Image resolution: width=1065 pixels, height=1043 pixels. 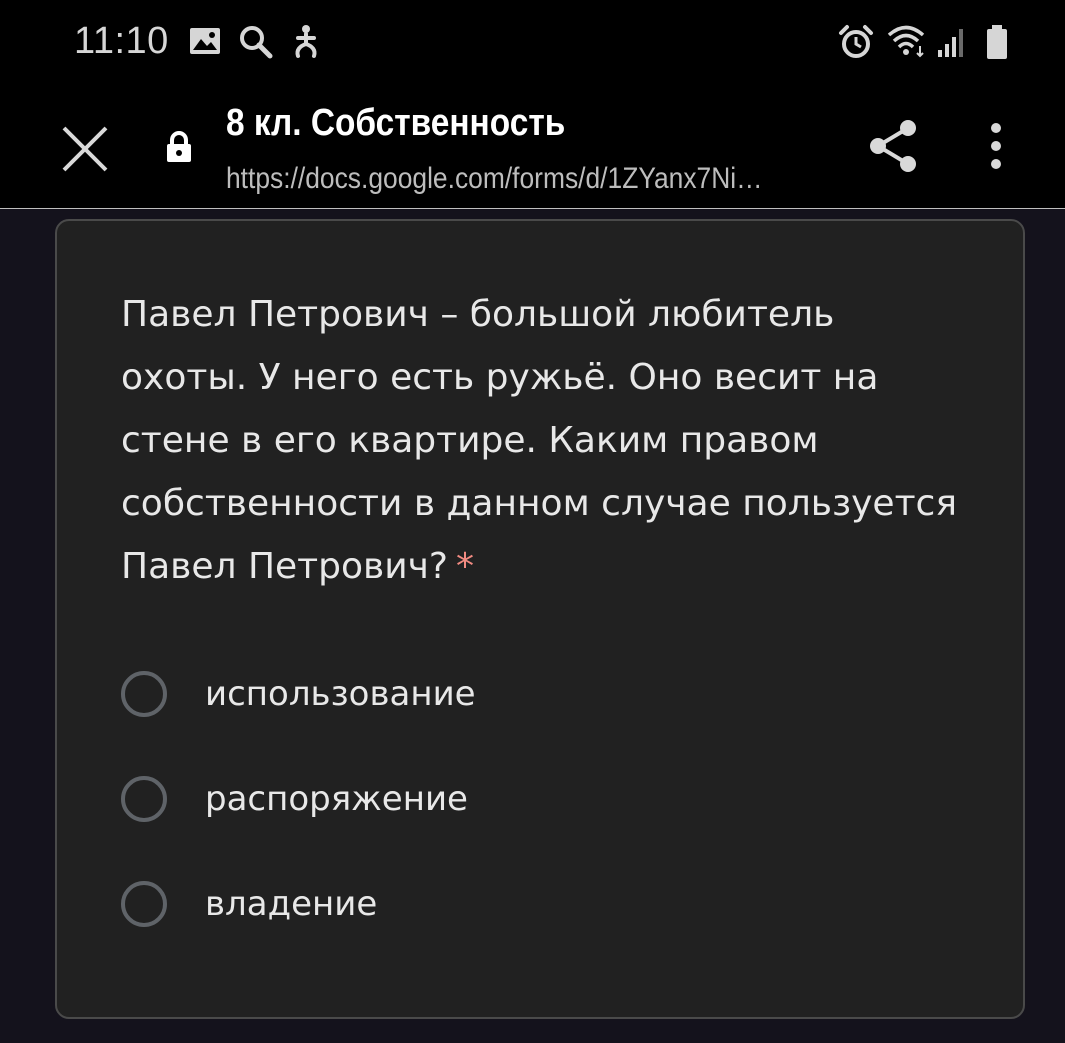 What do you see at coordinates (465, 566) in the screenshot?
I see `required-mark: *` at bounding box center [465, 566].